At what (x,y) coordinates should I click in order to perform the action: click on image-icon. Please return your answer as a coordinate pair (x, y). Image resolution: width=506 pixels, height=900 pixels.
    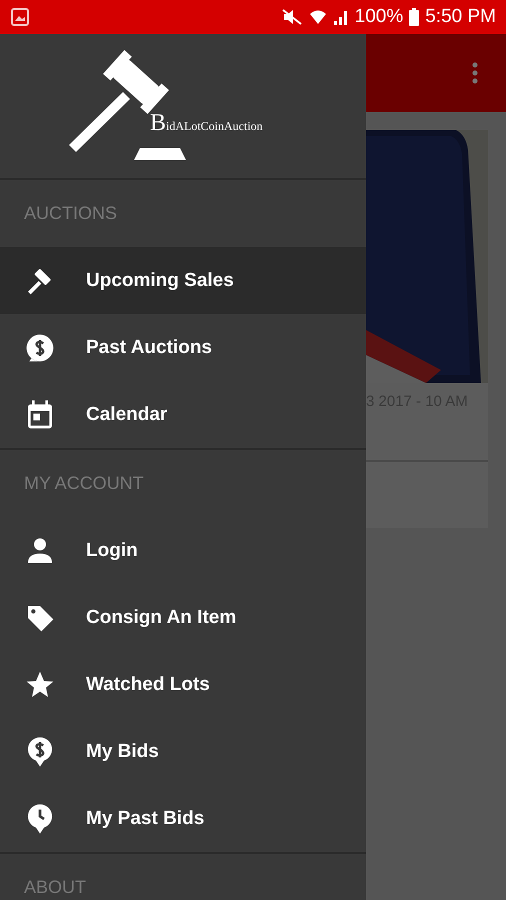
    Looking at the image, I should click on (20, 17).